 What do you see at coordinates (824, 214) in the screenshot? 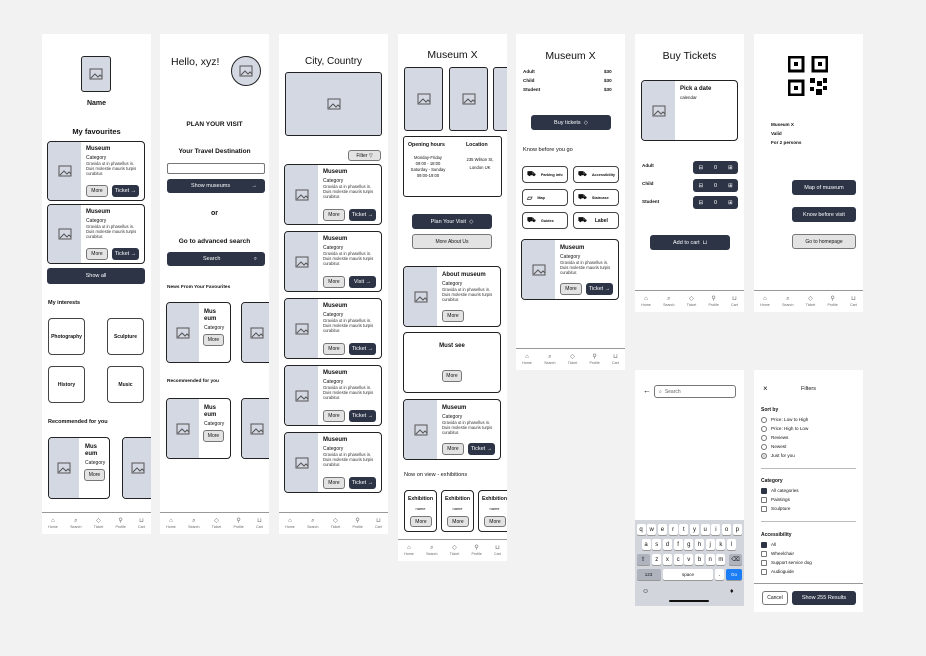
I see `know-before-visit-button: Know before visit` at bounding box center [824, 214].